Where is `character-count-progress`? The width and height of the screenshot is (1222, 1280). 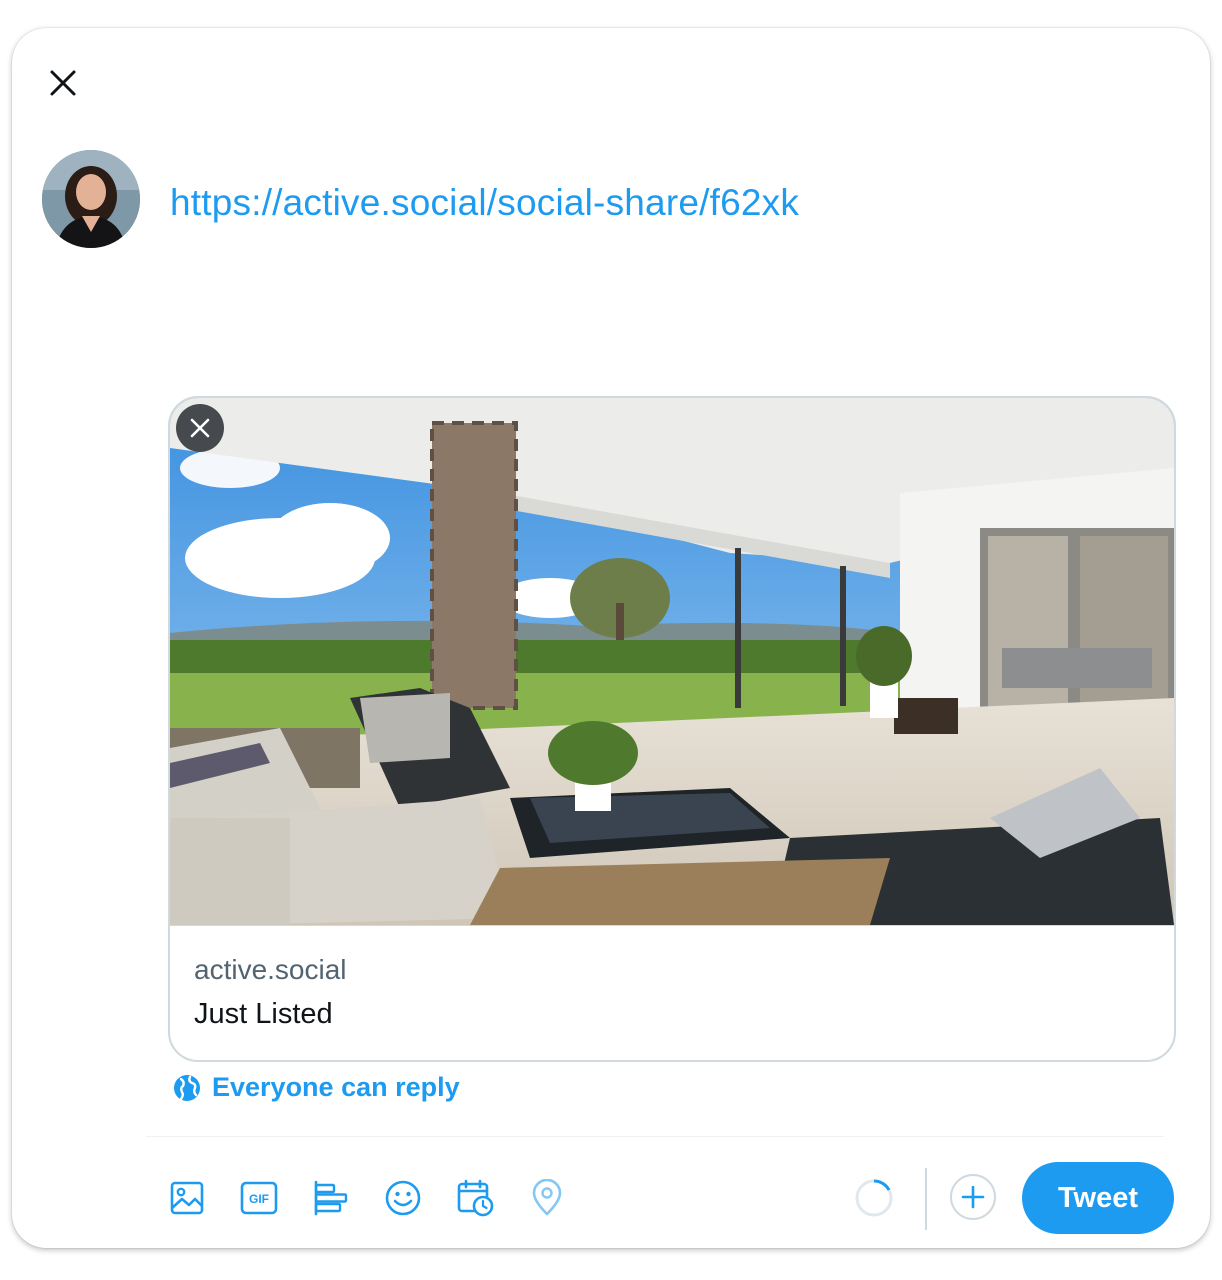
character-count-progress is located at coordinates (874, 1198).